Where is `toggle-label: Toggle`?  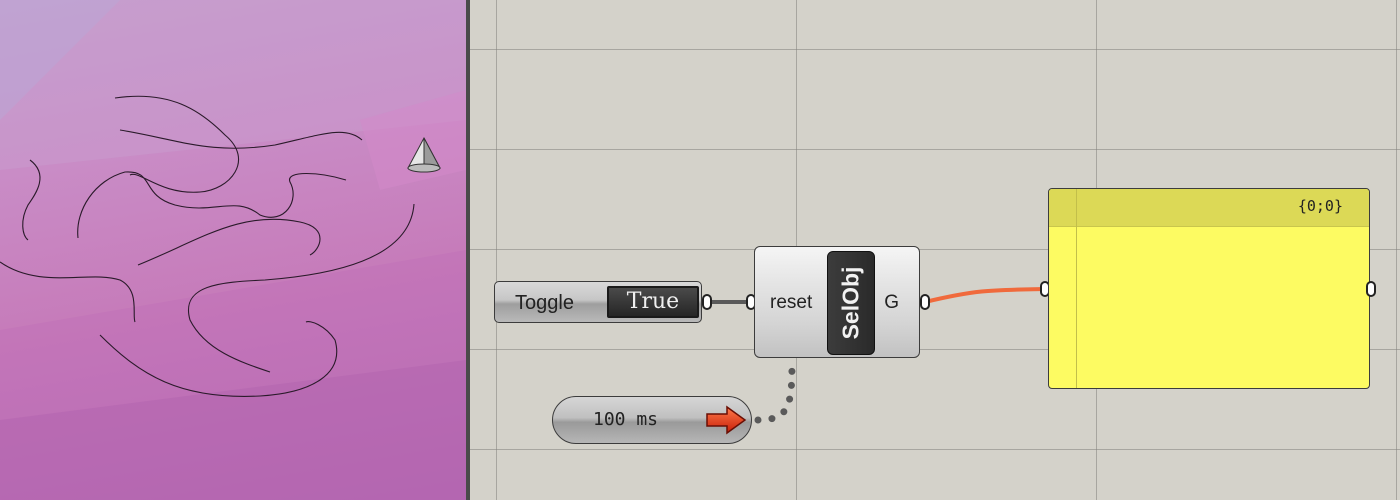
toggle-label: Toggle is located at coordinates (544, 303).